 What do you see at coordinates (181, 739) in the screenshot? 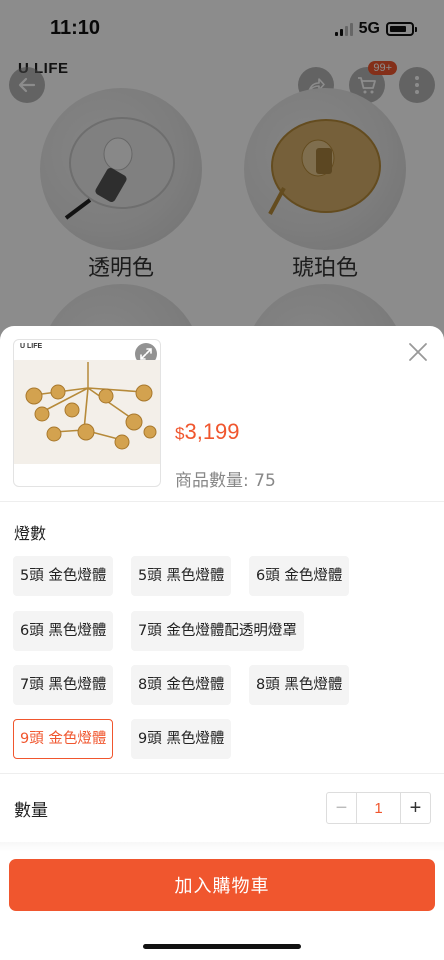
I see `option-chip: 9頭 黑色燈體` at bounding box center [181, 739].